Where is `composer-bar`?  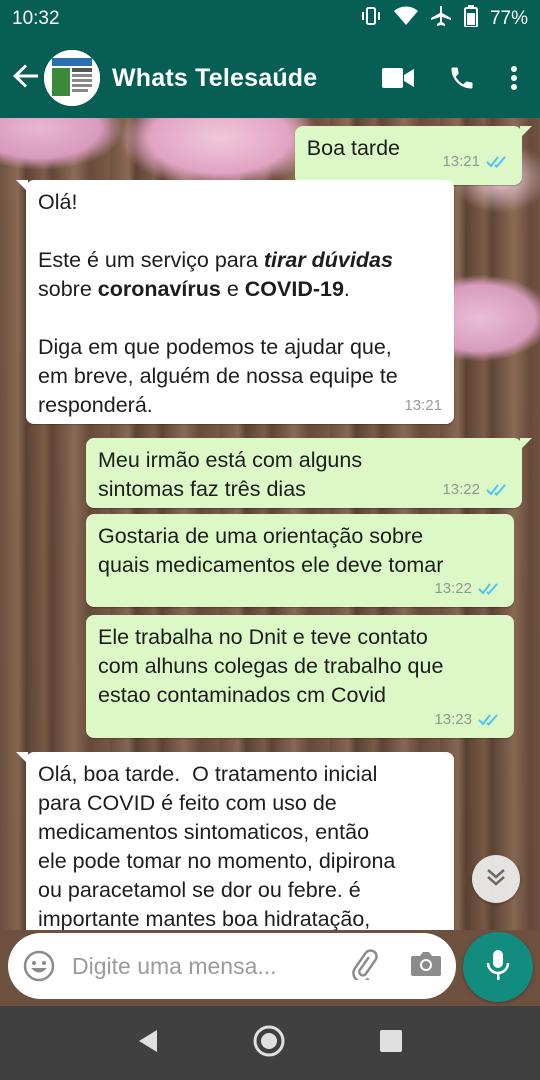 composer-bar is located at coordinates (270, 968).